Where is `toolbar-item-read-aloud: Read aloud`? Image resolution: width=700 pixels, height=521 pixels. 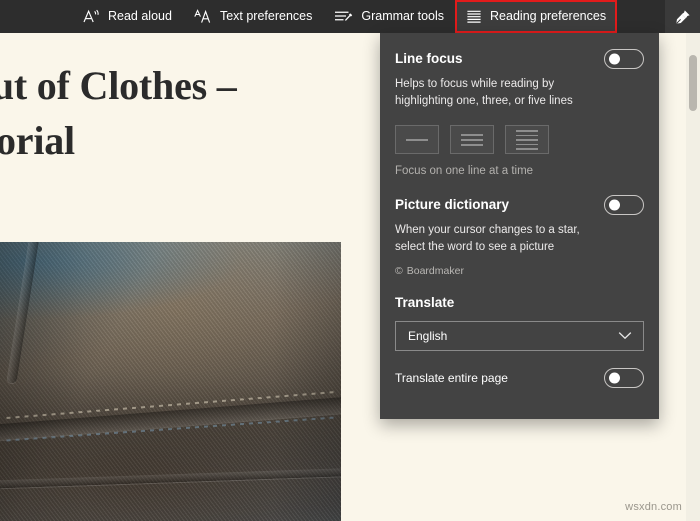
toolbar-item-read-aloud: Read aloud is located at coordinates (127, 16).